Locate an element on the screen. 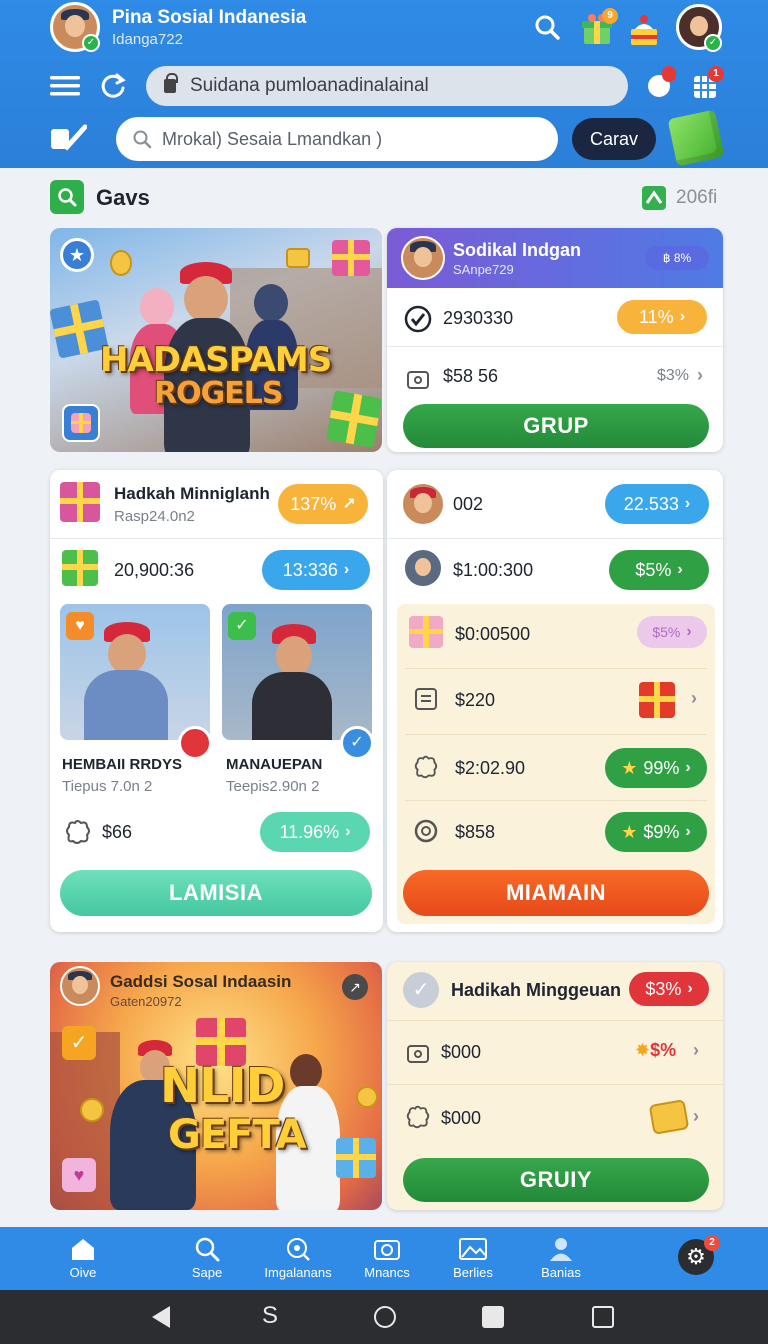 Image resolution: width=768 pixels, height=1344 pixels. search-input: Mrokal) Sesaia Lmandkan ) is located at coordinates (337, 139).